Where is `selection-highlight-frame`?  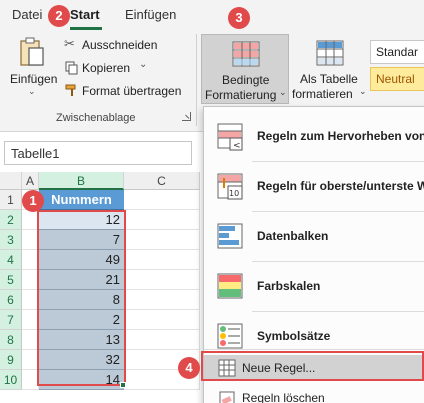 selection-highlight-frame is located at coordinates (81, 298).